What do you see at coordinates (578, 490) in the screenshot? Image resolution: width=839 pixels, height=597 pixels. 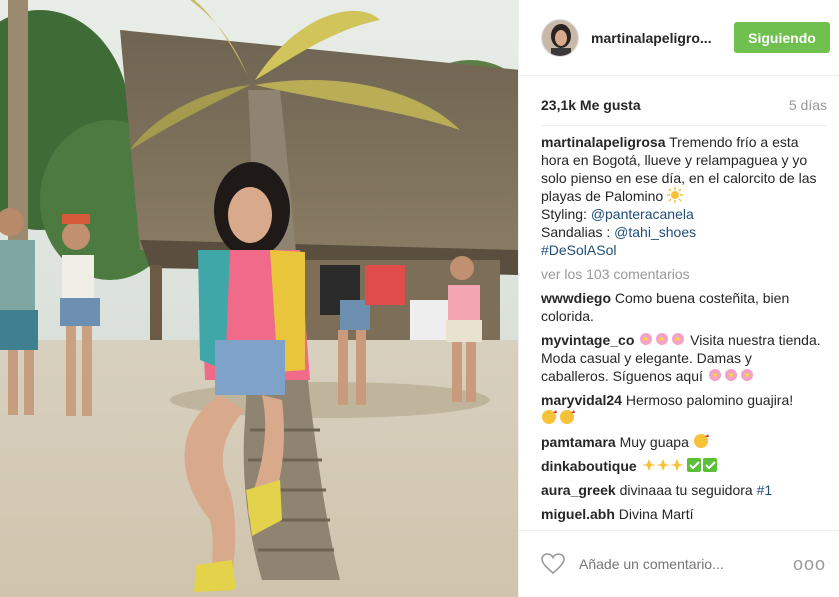 I see `comment-username: aura_greek` at bounding box center [578, 490].